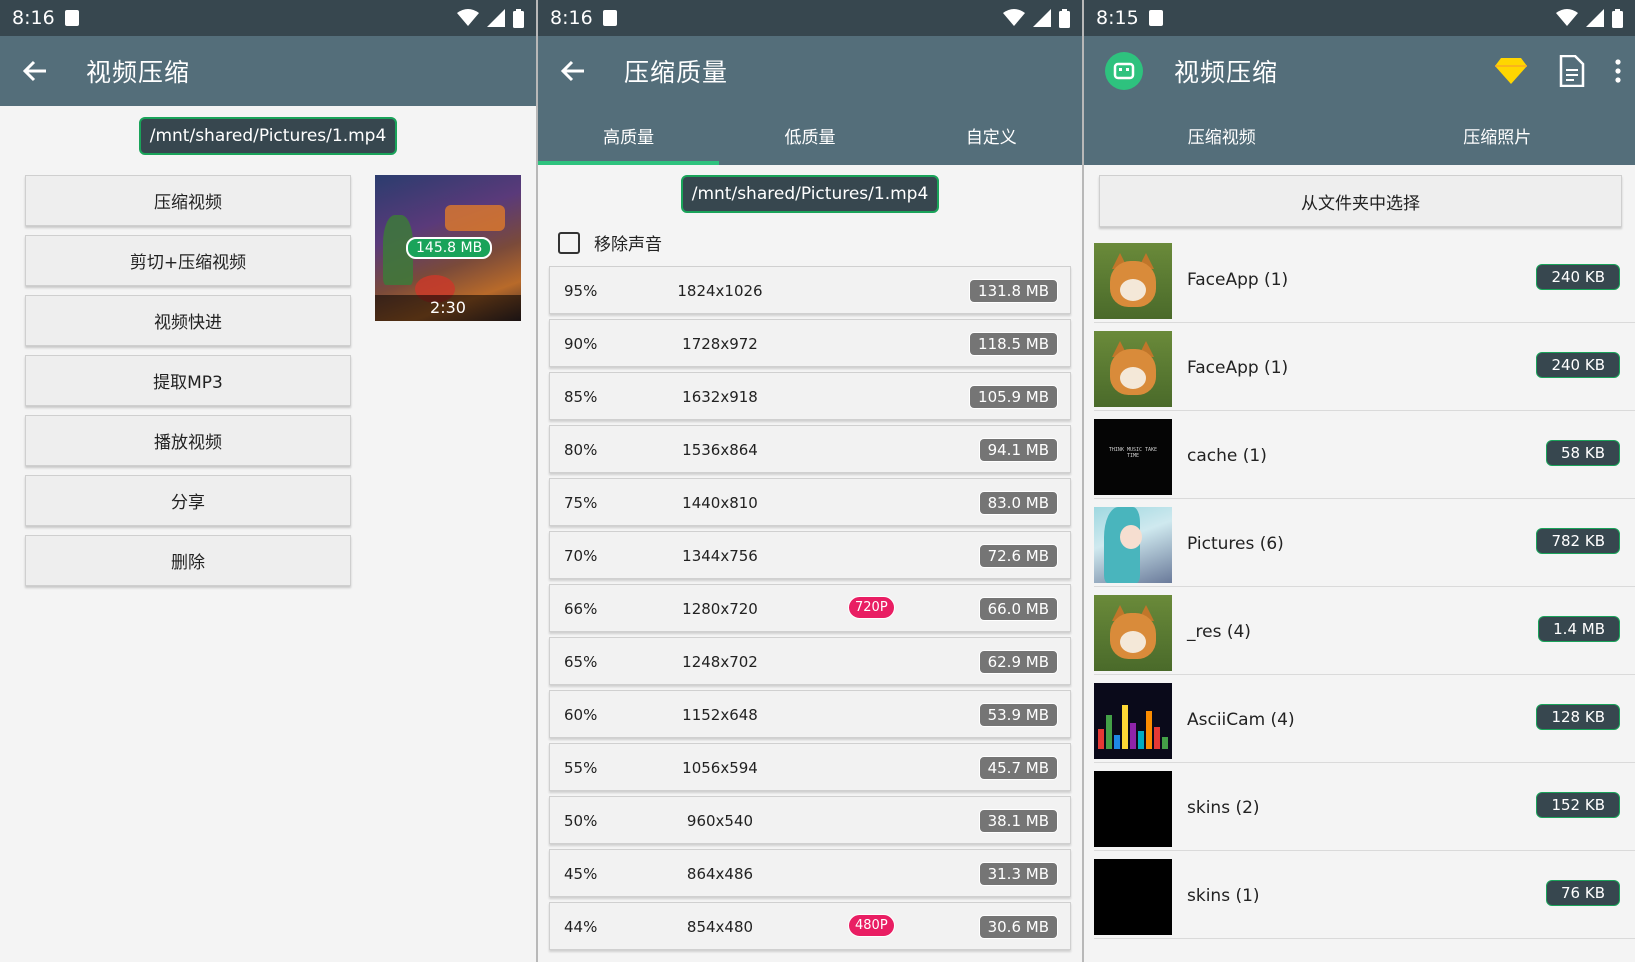  Describe the element at coordinates (581, 821) in the screenshot. I see `quality-percent: 50%` at that location.